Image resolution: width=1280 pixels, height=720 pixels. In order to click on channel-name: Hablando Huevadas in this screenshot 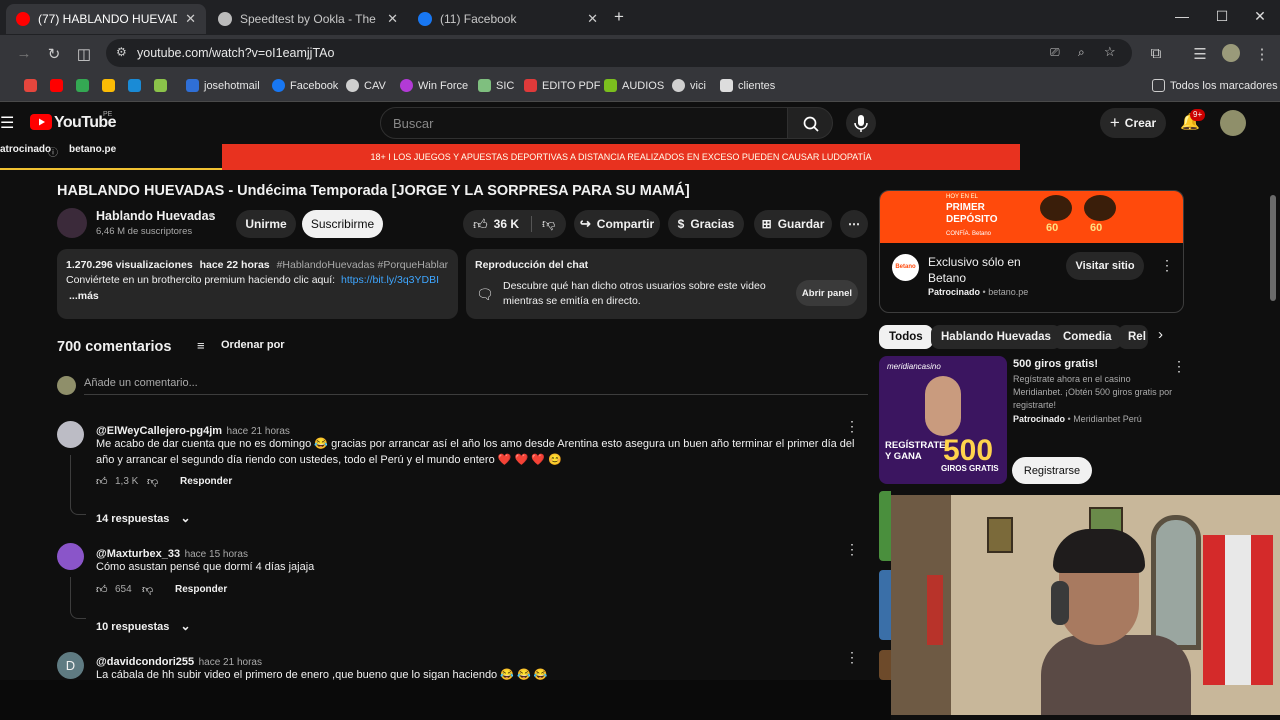, I will do `click(155, 216)`.